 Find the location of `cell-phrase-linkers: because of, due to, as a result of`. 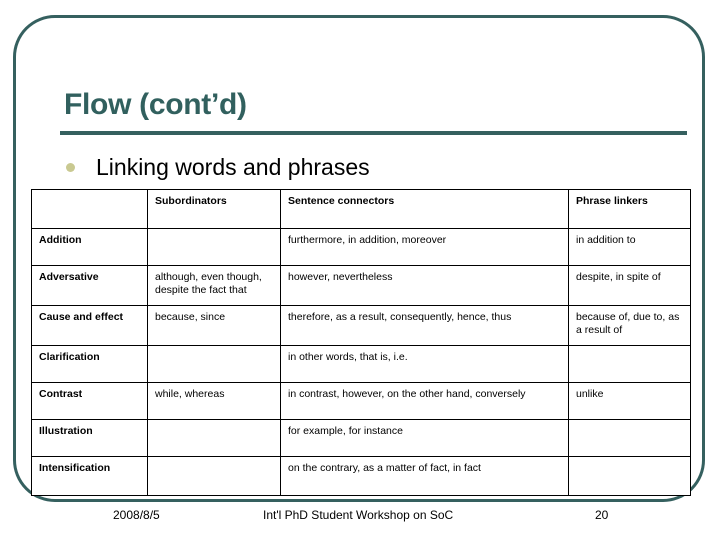

cell-phrase-linkers: because of, due to, as a result of is located at coordinates (629, 325).